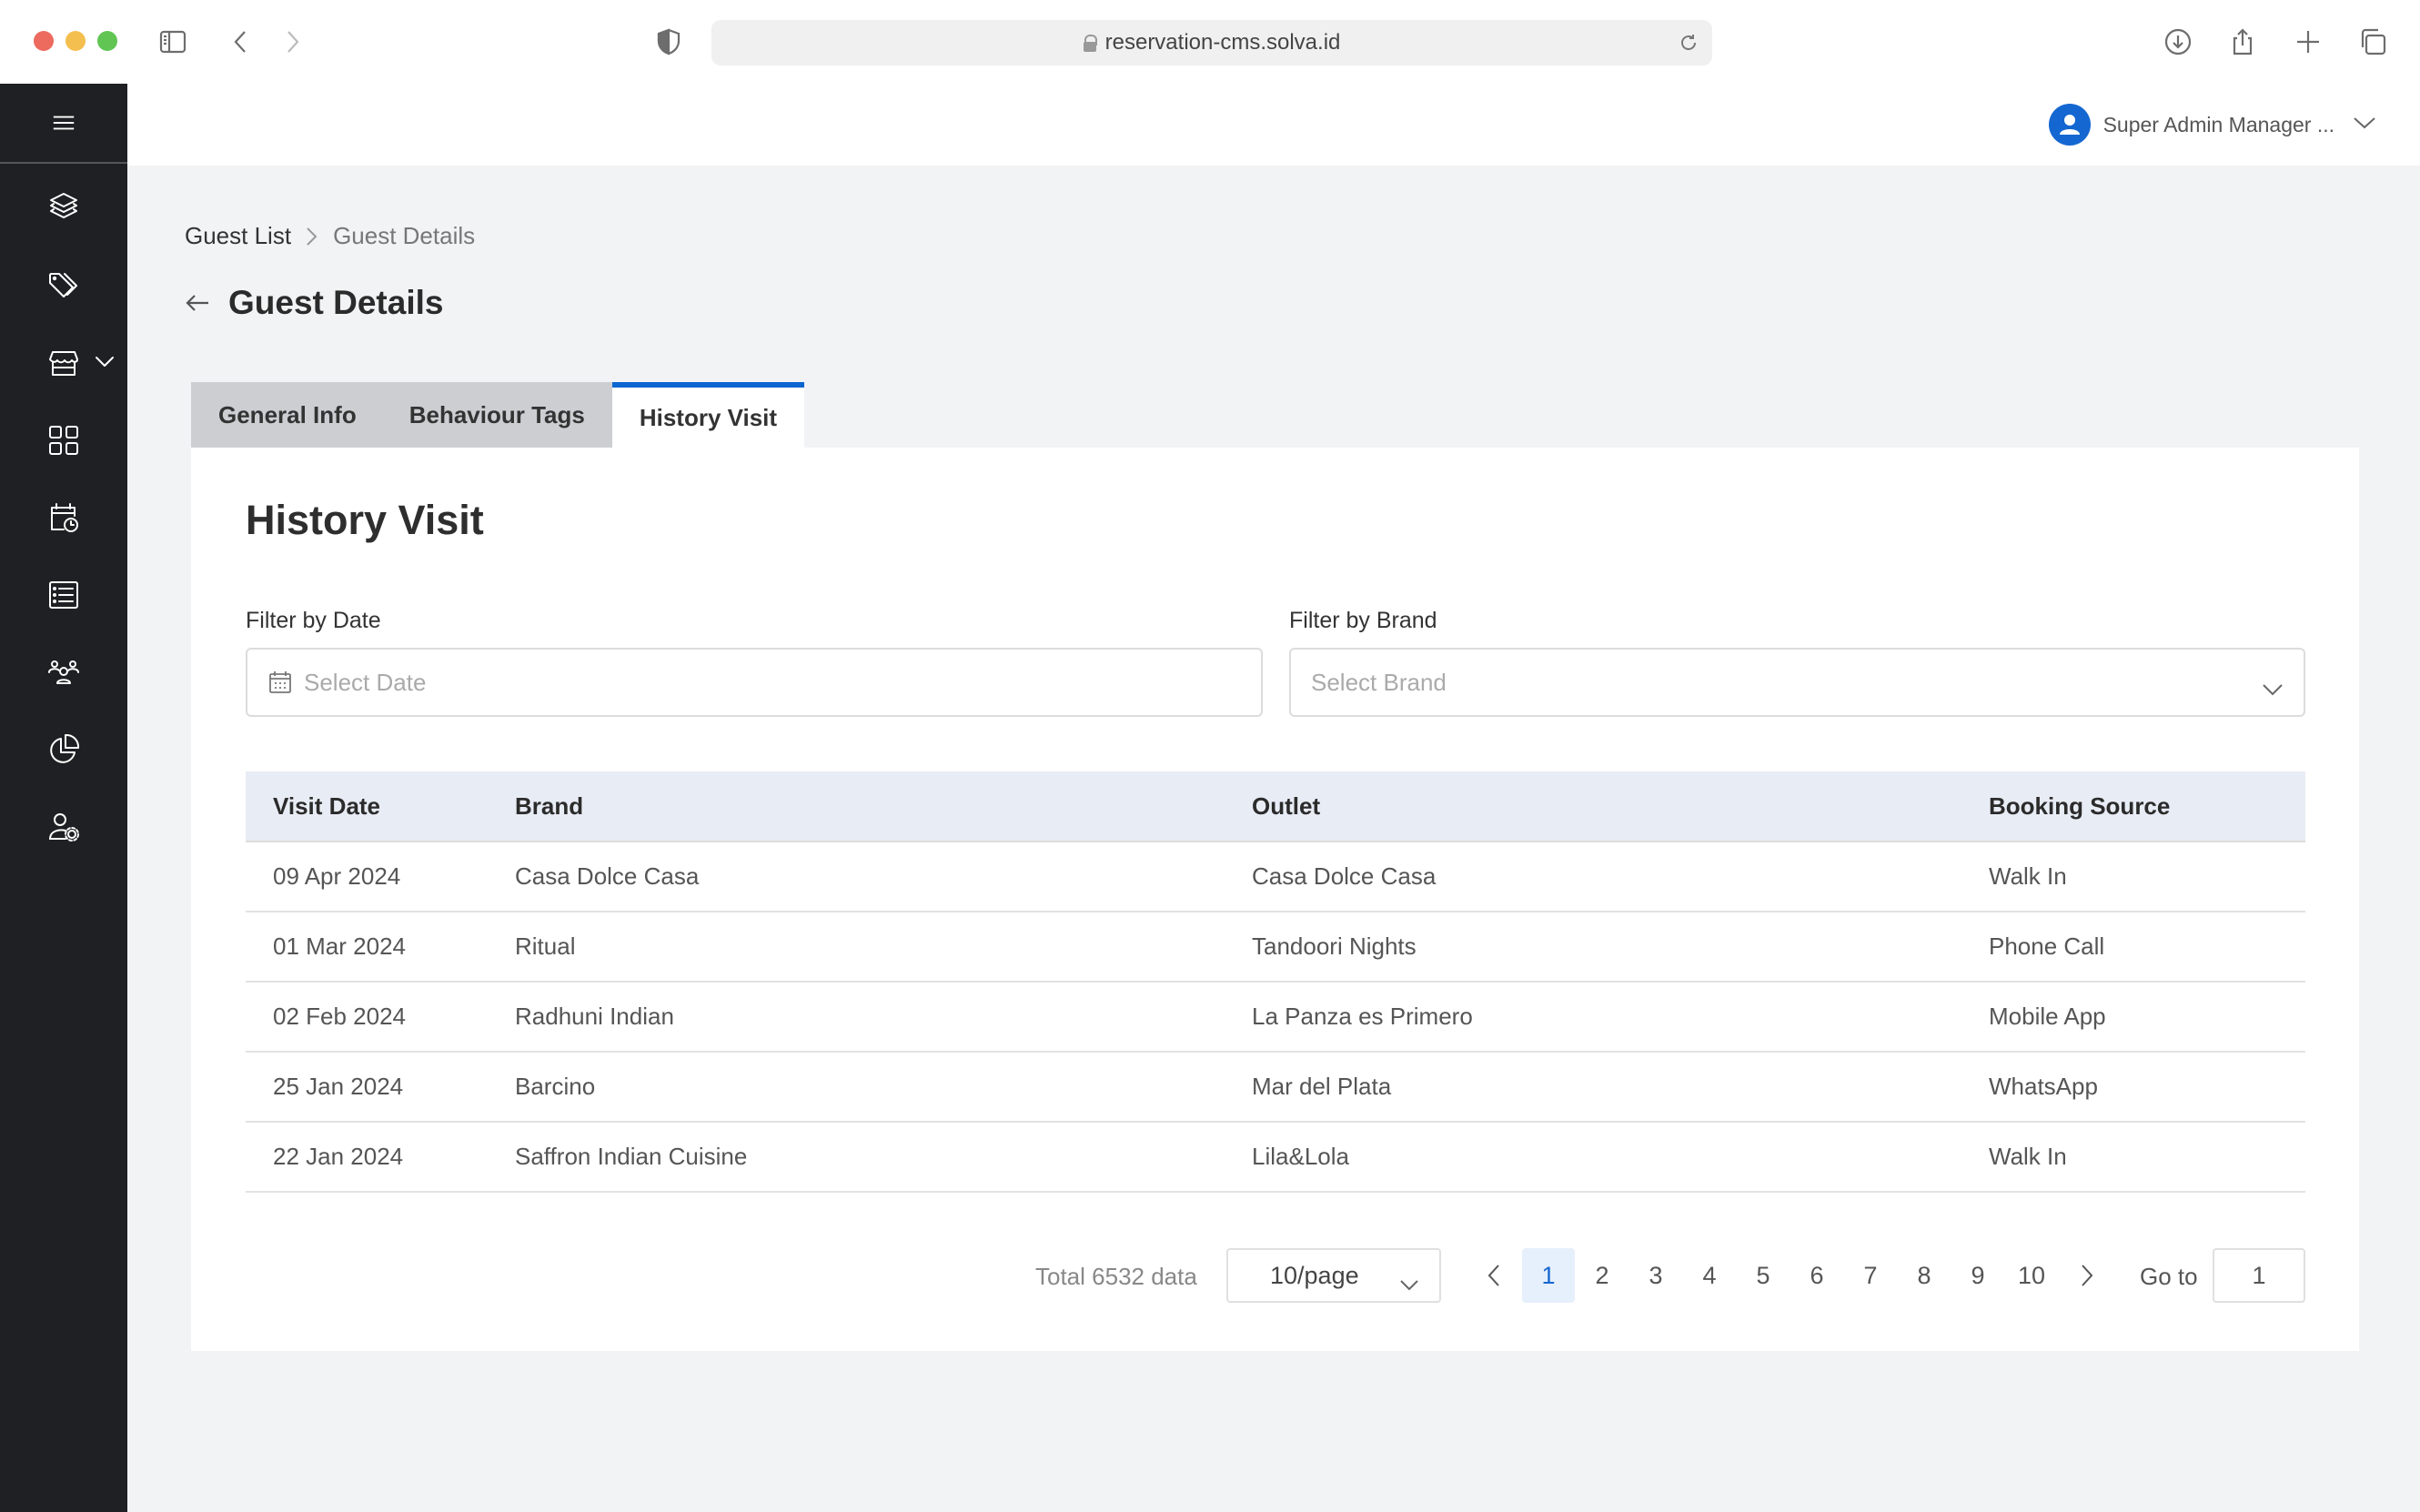  I want to click on new-tab-icon, so click(2308, 42).